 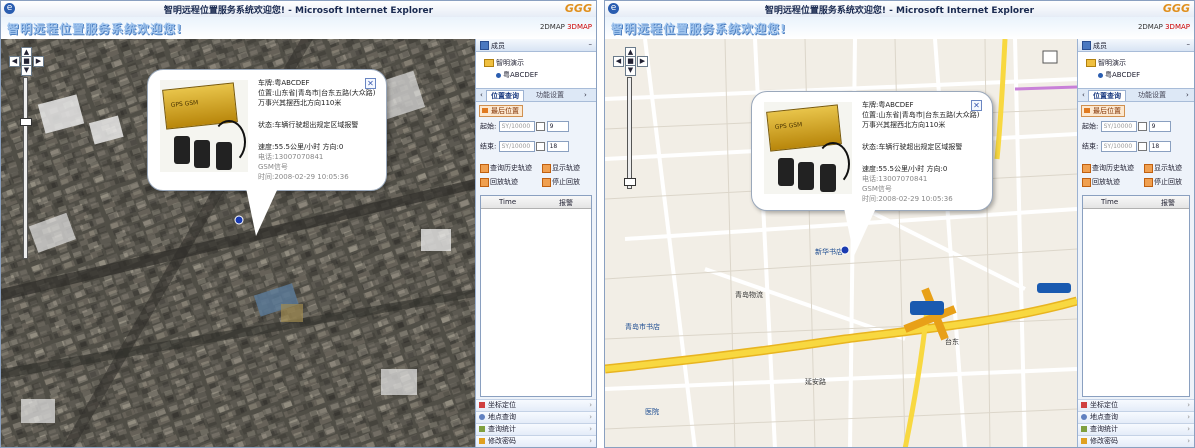 I want to click on signal-text: GSM信号, so click(x=877, y=189).